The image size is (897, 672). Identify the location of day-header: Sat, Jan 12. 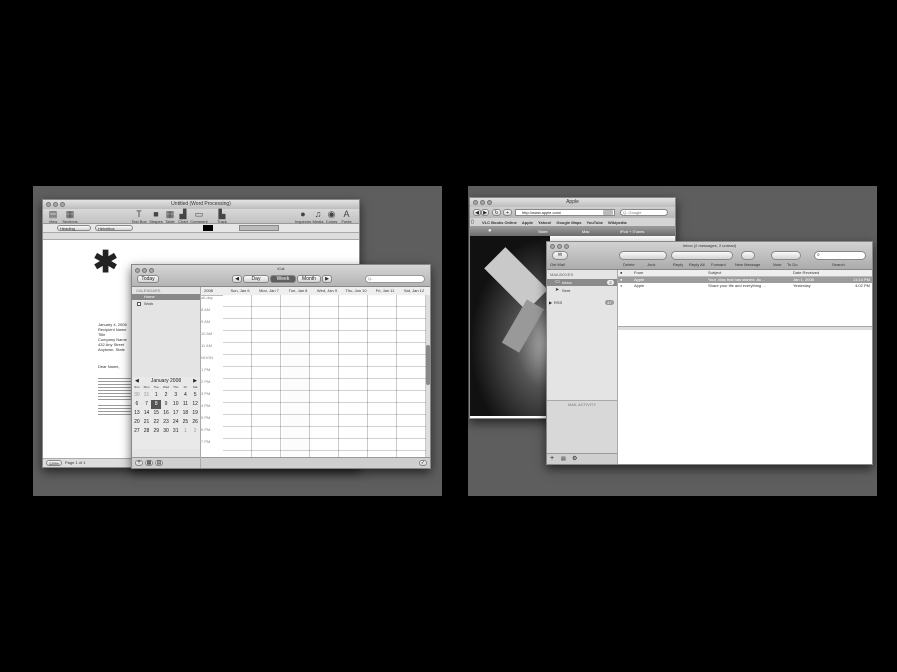
(414, 290).